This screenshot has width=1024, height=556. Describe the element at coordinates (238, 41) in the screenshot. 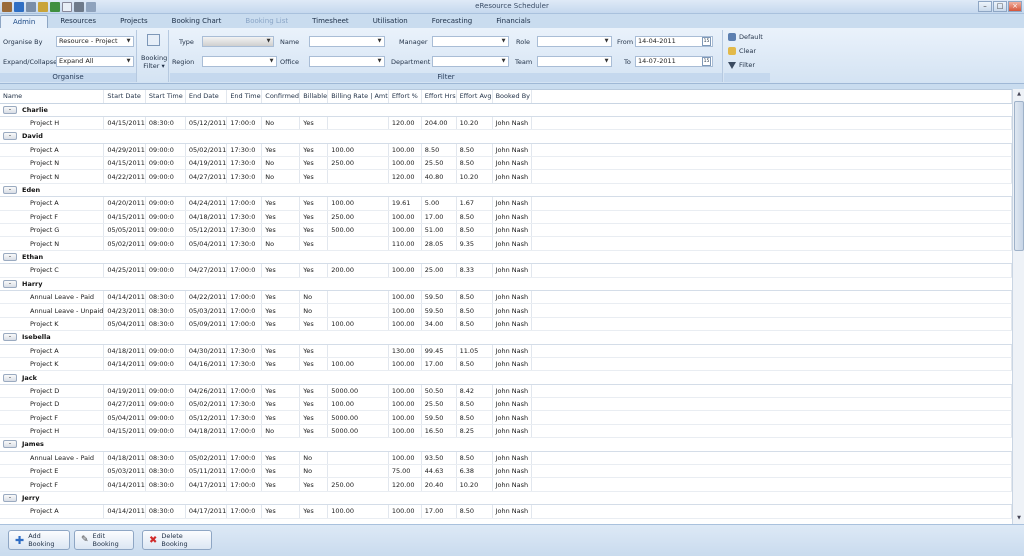

I see `type-select: ▼` at that location.